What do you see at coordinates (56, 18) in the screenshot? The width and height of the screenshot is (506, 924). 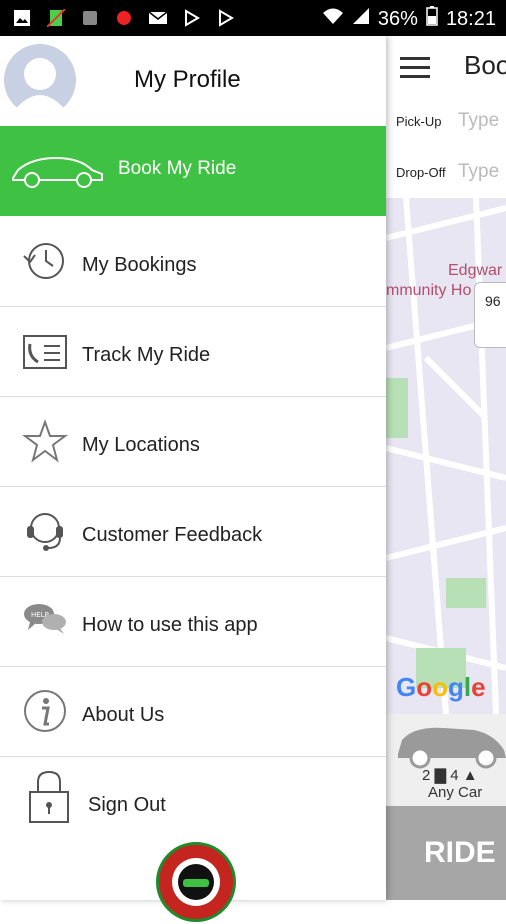 I see `sim-icon` at bounding box center [56, 18].